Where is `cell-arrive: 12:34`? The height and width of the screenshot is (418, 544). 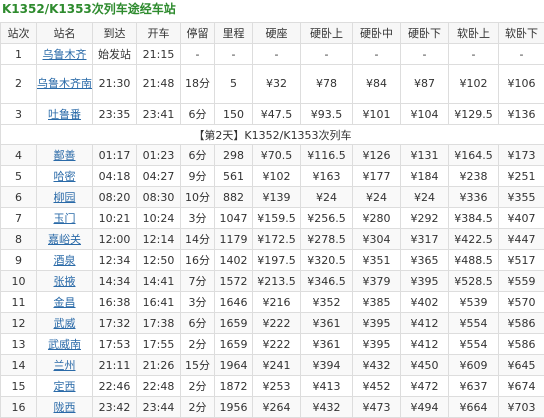
cell-arrive: 12:34 is located at coordinates (115, 260).